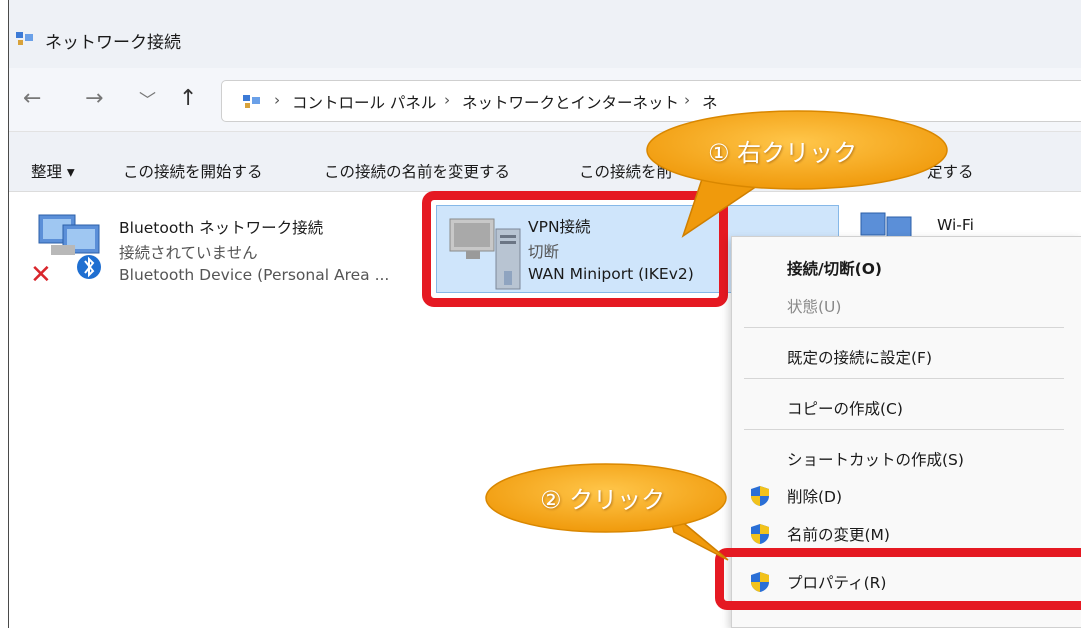 The image size is (1081, 628). I want to click on connection-name: Bluetooth ネットワーク接続, so click(221, 228).